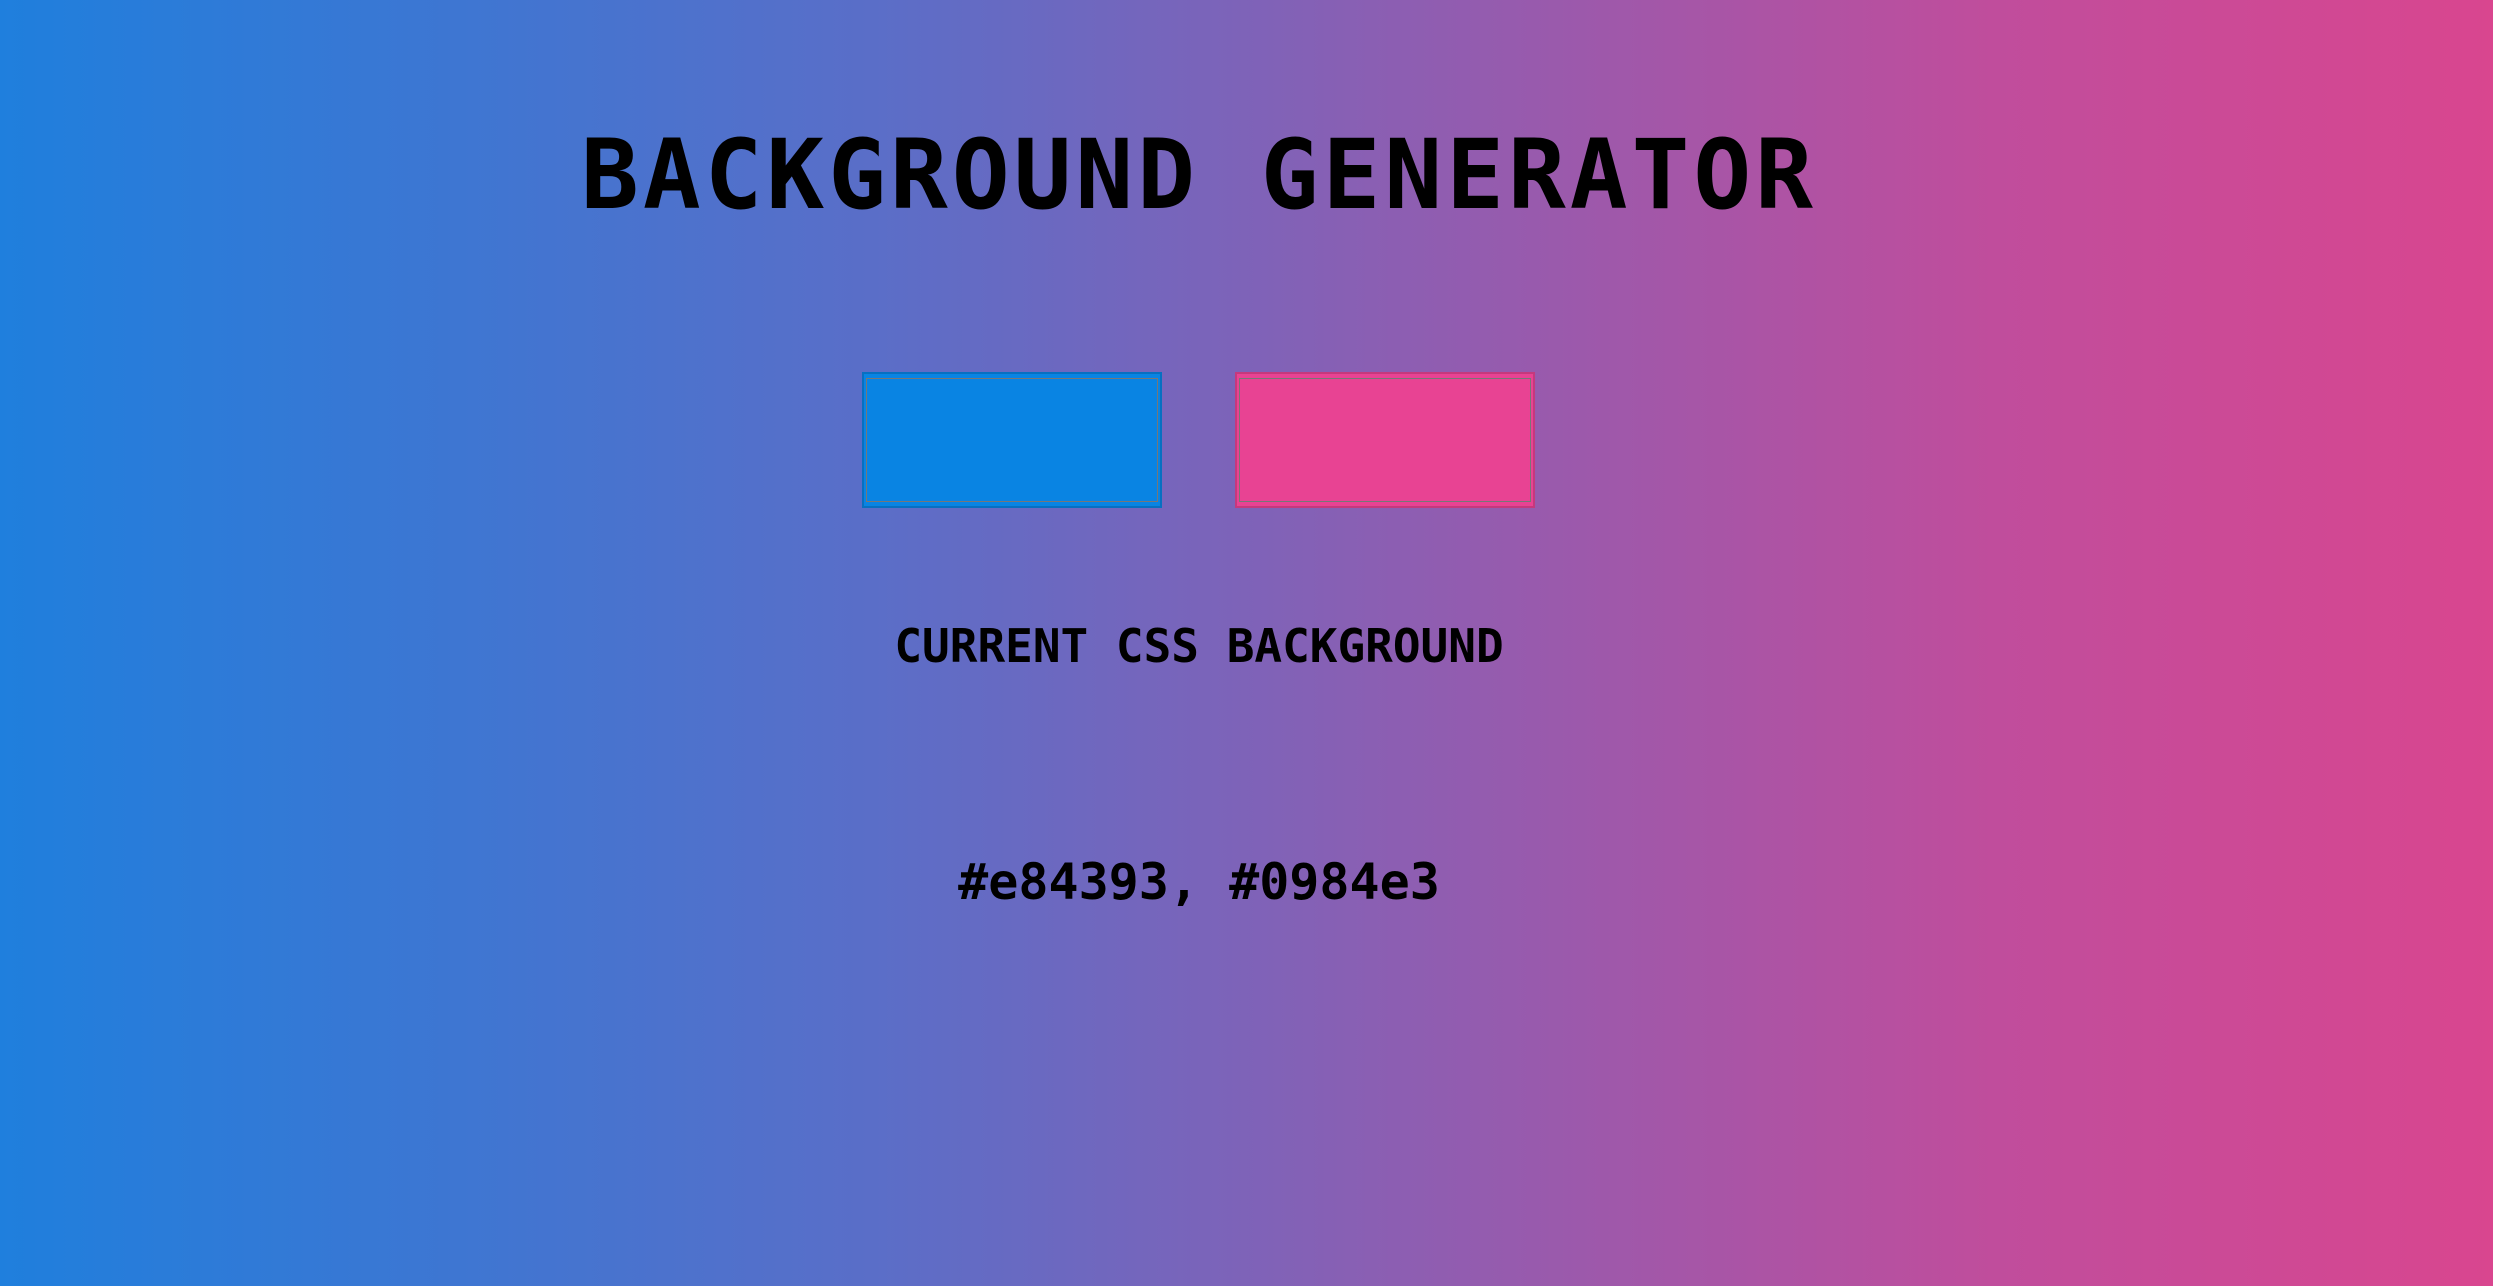 The height and width of the screenshot is (1286, 2493). Describe the element at coordinates (1199, 646) in the screenshot. I see `section-heading: CURRENT CSS BACKGROUND` at that location.